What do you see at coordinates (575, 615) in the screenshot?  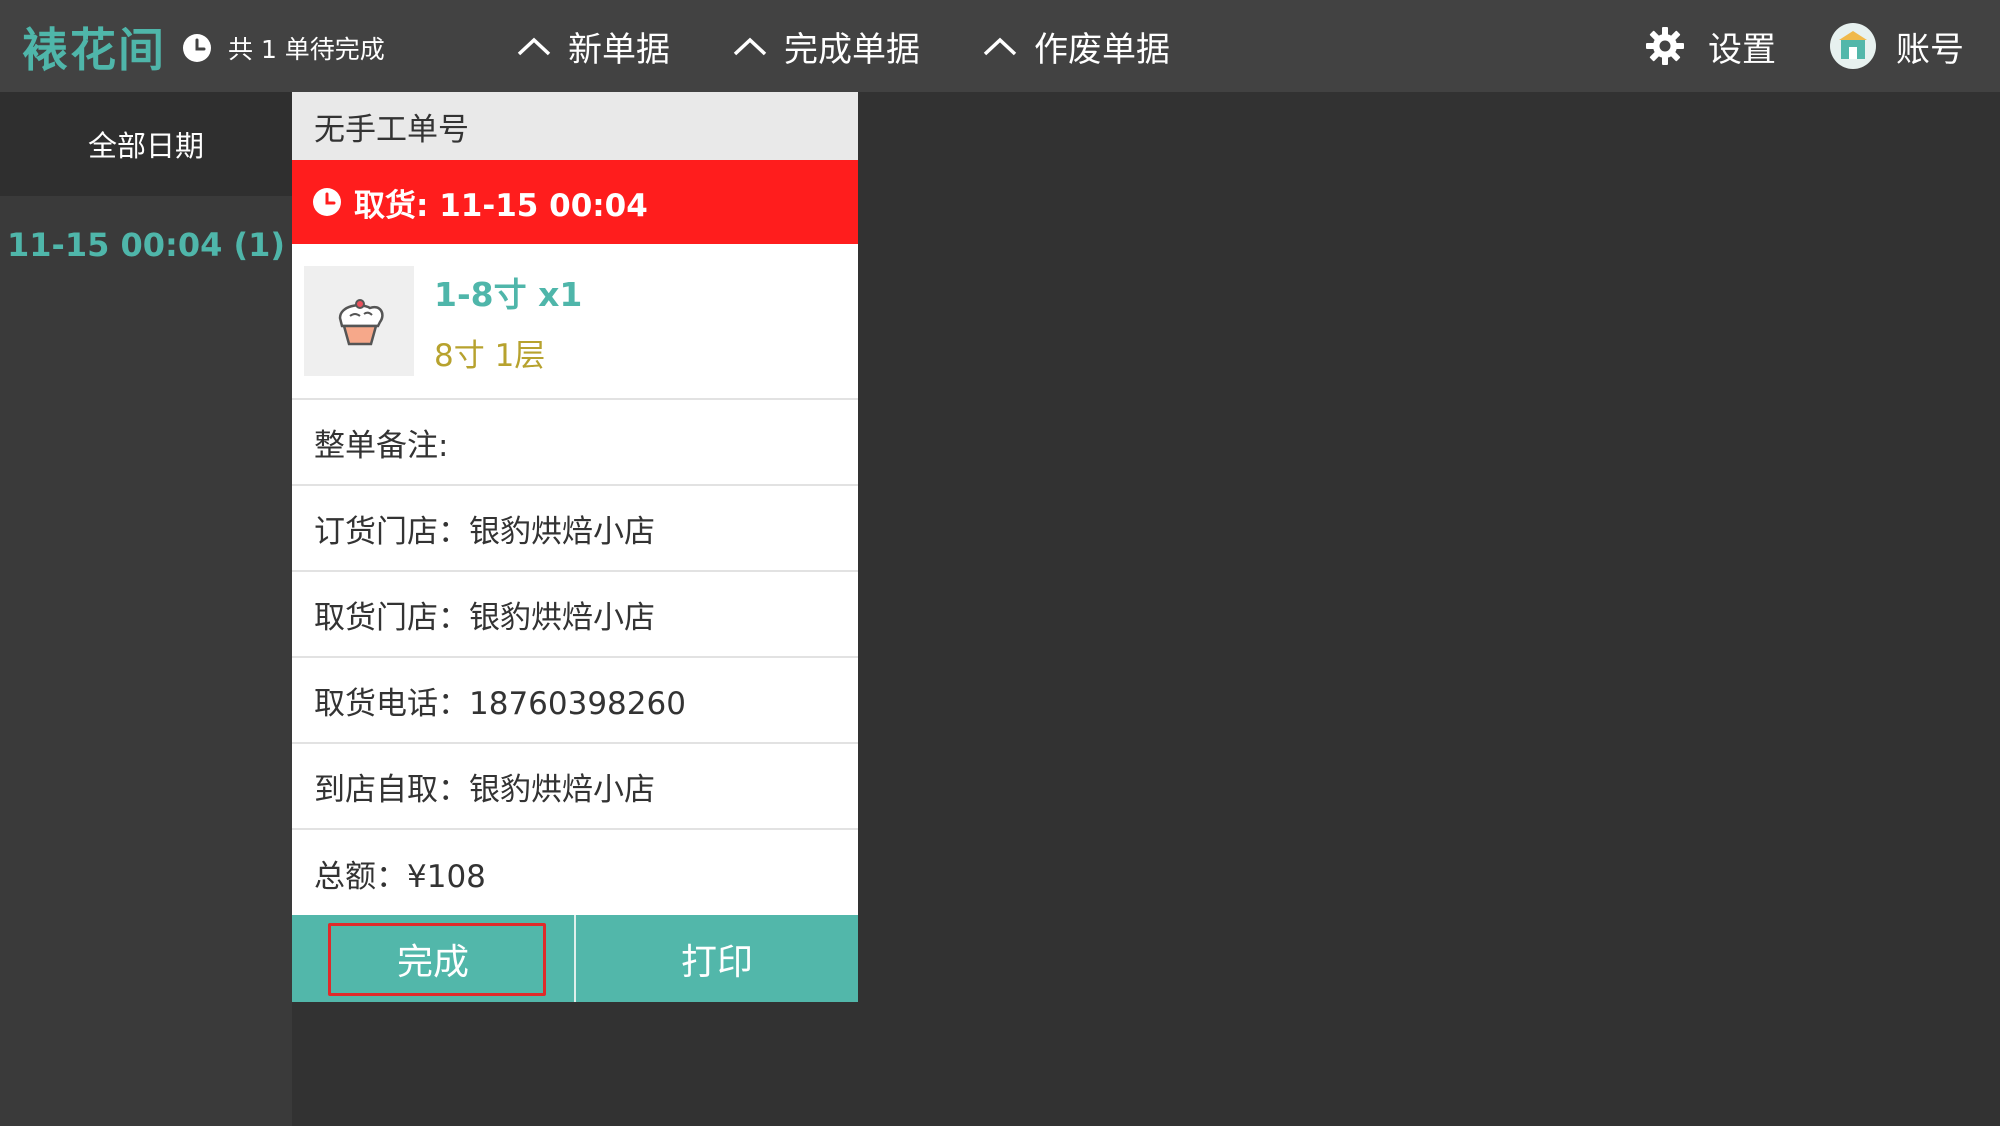 I see `pickup-store: 取货门店：银豹烘焙小店` at bounding box center [575, 615].